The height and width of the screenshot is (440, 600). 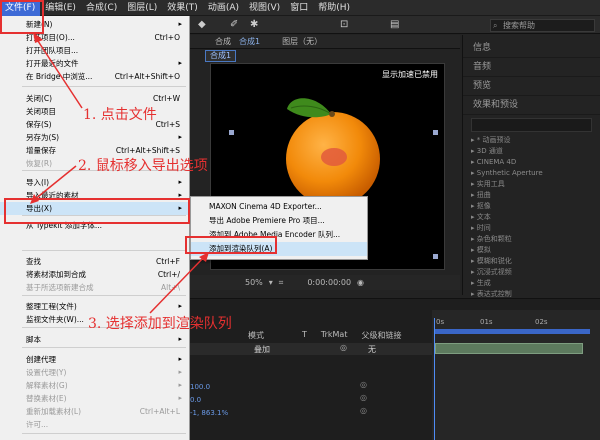 What do you see at coordinates (95, 76) in the screenshot?
I see `file-menu-item: 在 Bridge 中浏览... Ctrl+Alt+Shift+O` at bounding box center [95, 76].